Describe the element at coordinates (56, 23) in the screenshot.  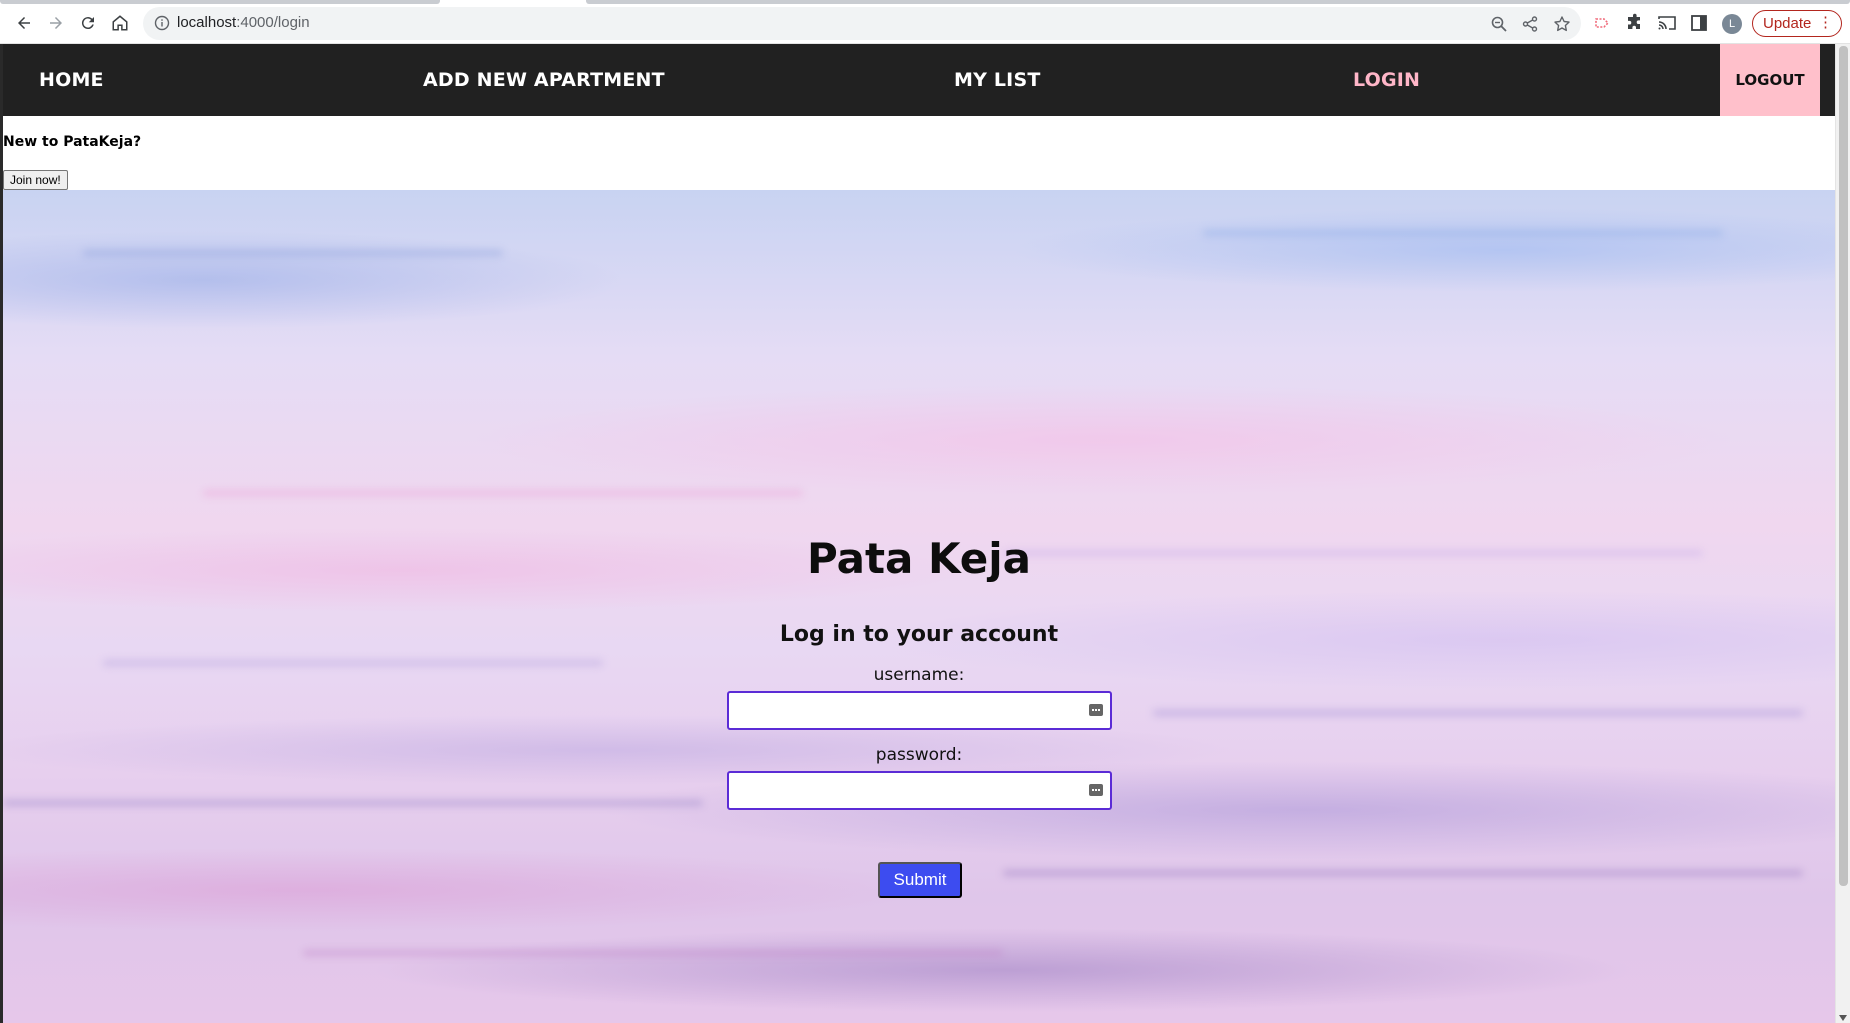
I see `forward-icon` at that location.